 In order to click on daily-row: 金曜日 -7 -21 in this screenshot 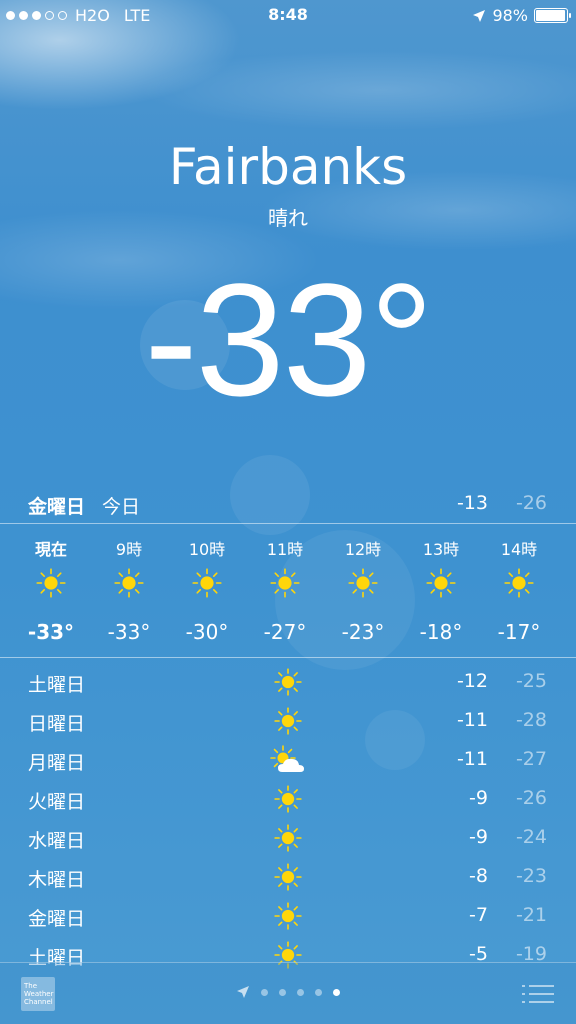, I will do `click(288, 915)`.